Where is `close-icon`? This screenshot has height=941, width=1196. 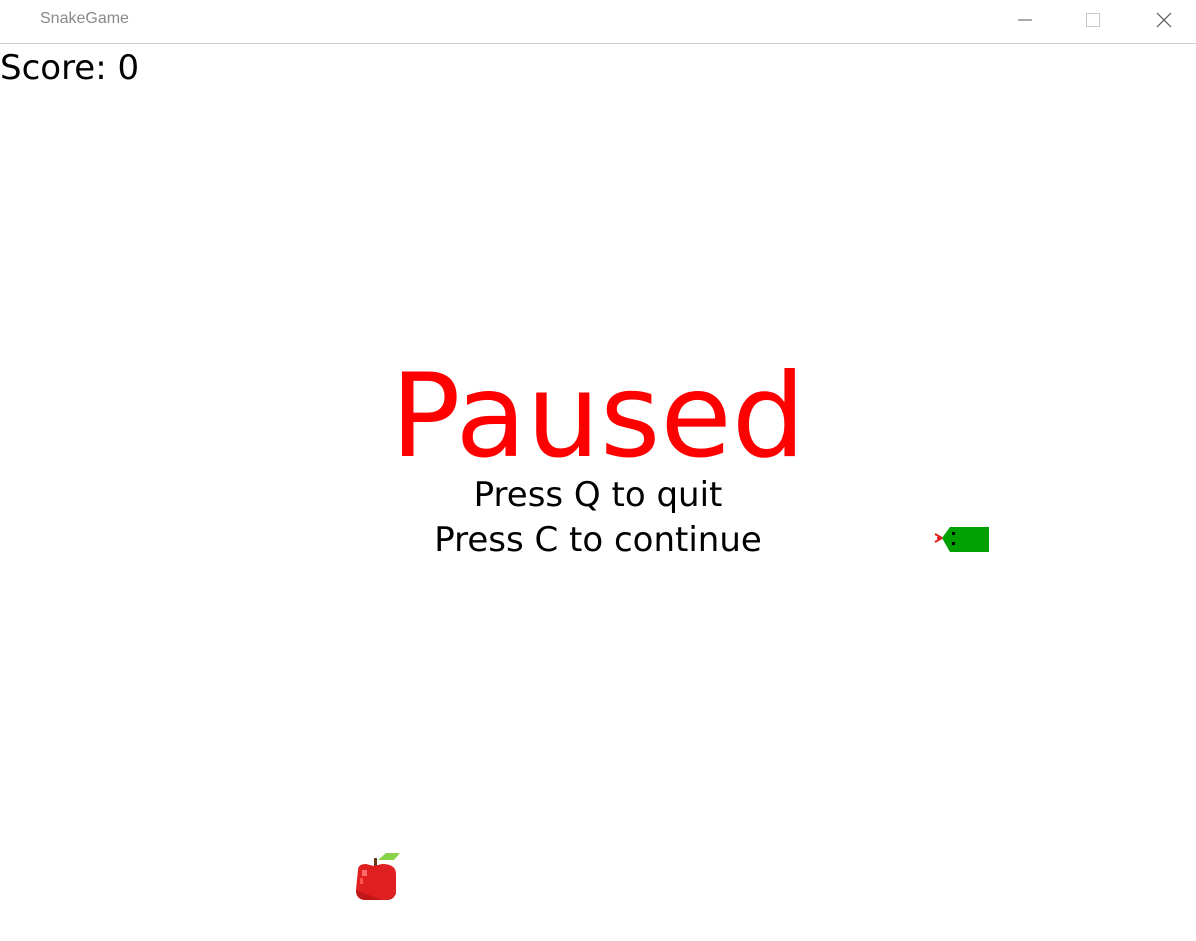
close-icon is located at coordinates (1164, 20).